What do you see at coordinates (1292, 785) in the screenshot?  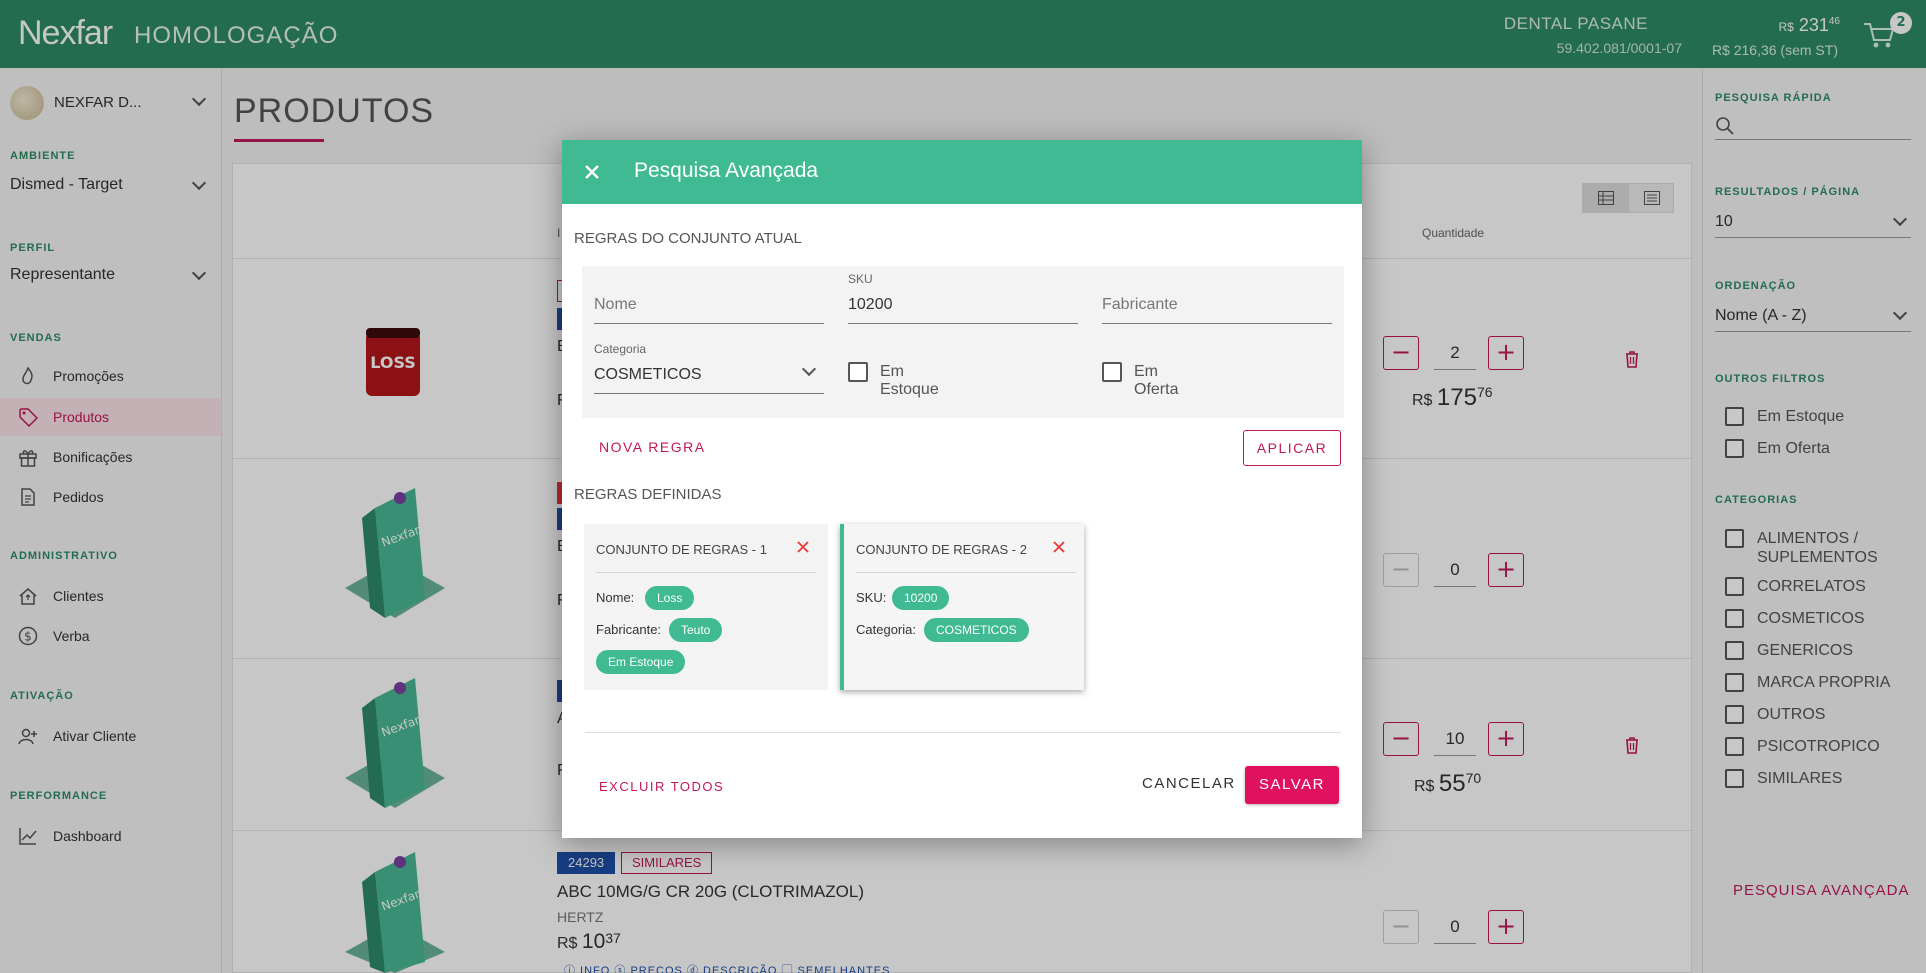 I see `salvar-button: SALVAR` at bounding box center [1292, 785].